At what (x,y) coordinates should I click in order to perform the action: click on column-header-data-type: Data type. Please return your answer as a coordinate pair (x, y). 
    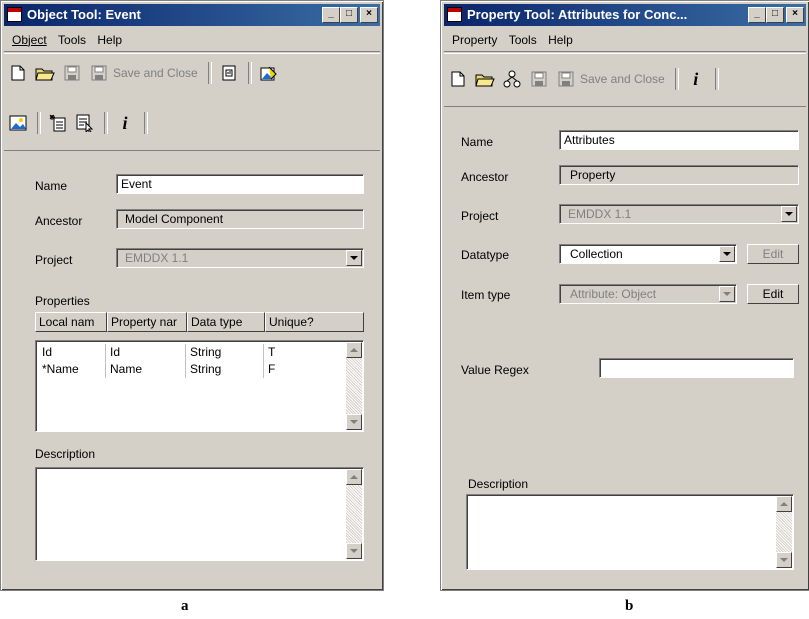
    Looking at the image, I should click on (226, 322).